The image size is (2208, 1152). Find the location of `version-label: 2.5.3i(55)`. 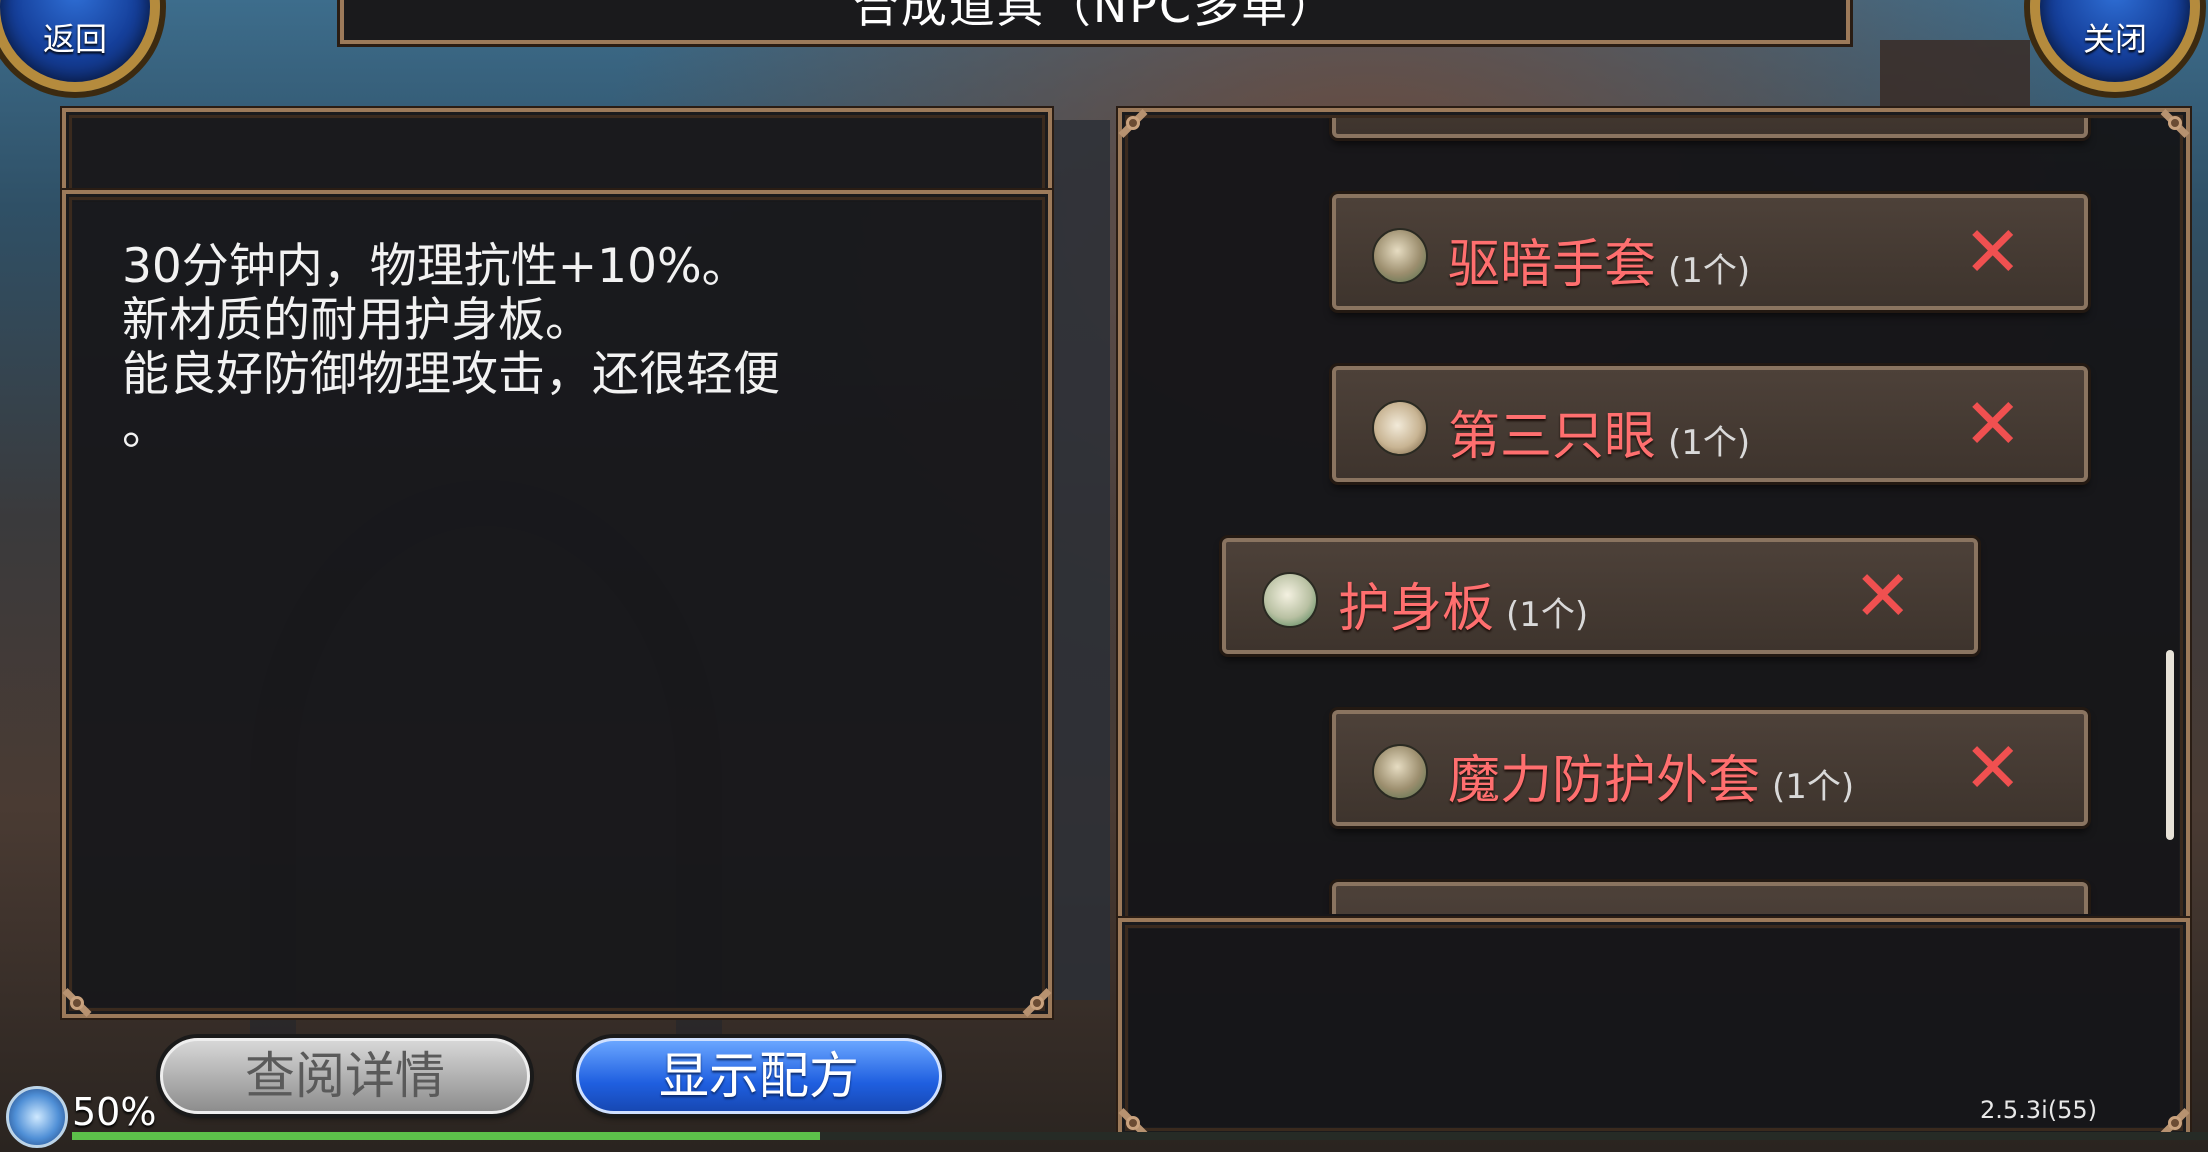

version-label: 2.5.3i(55) is located at coordinates (2038, 1110).